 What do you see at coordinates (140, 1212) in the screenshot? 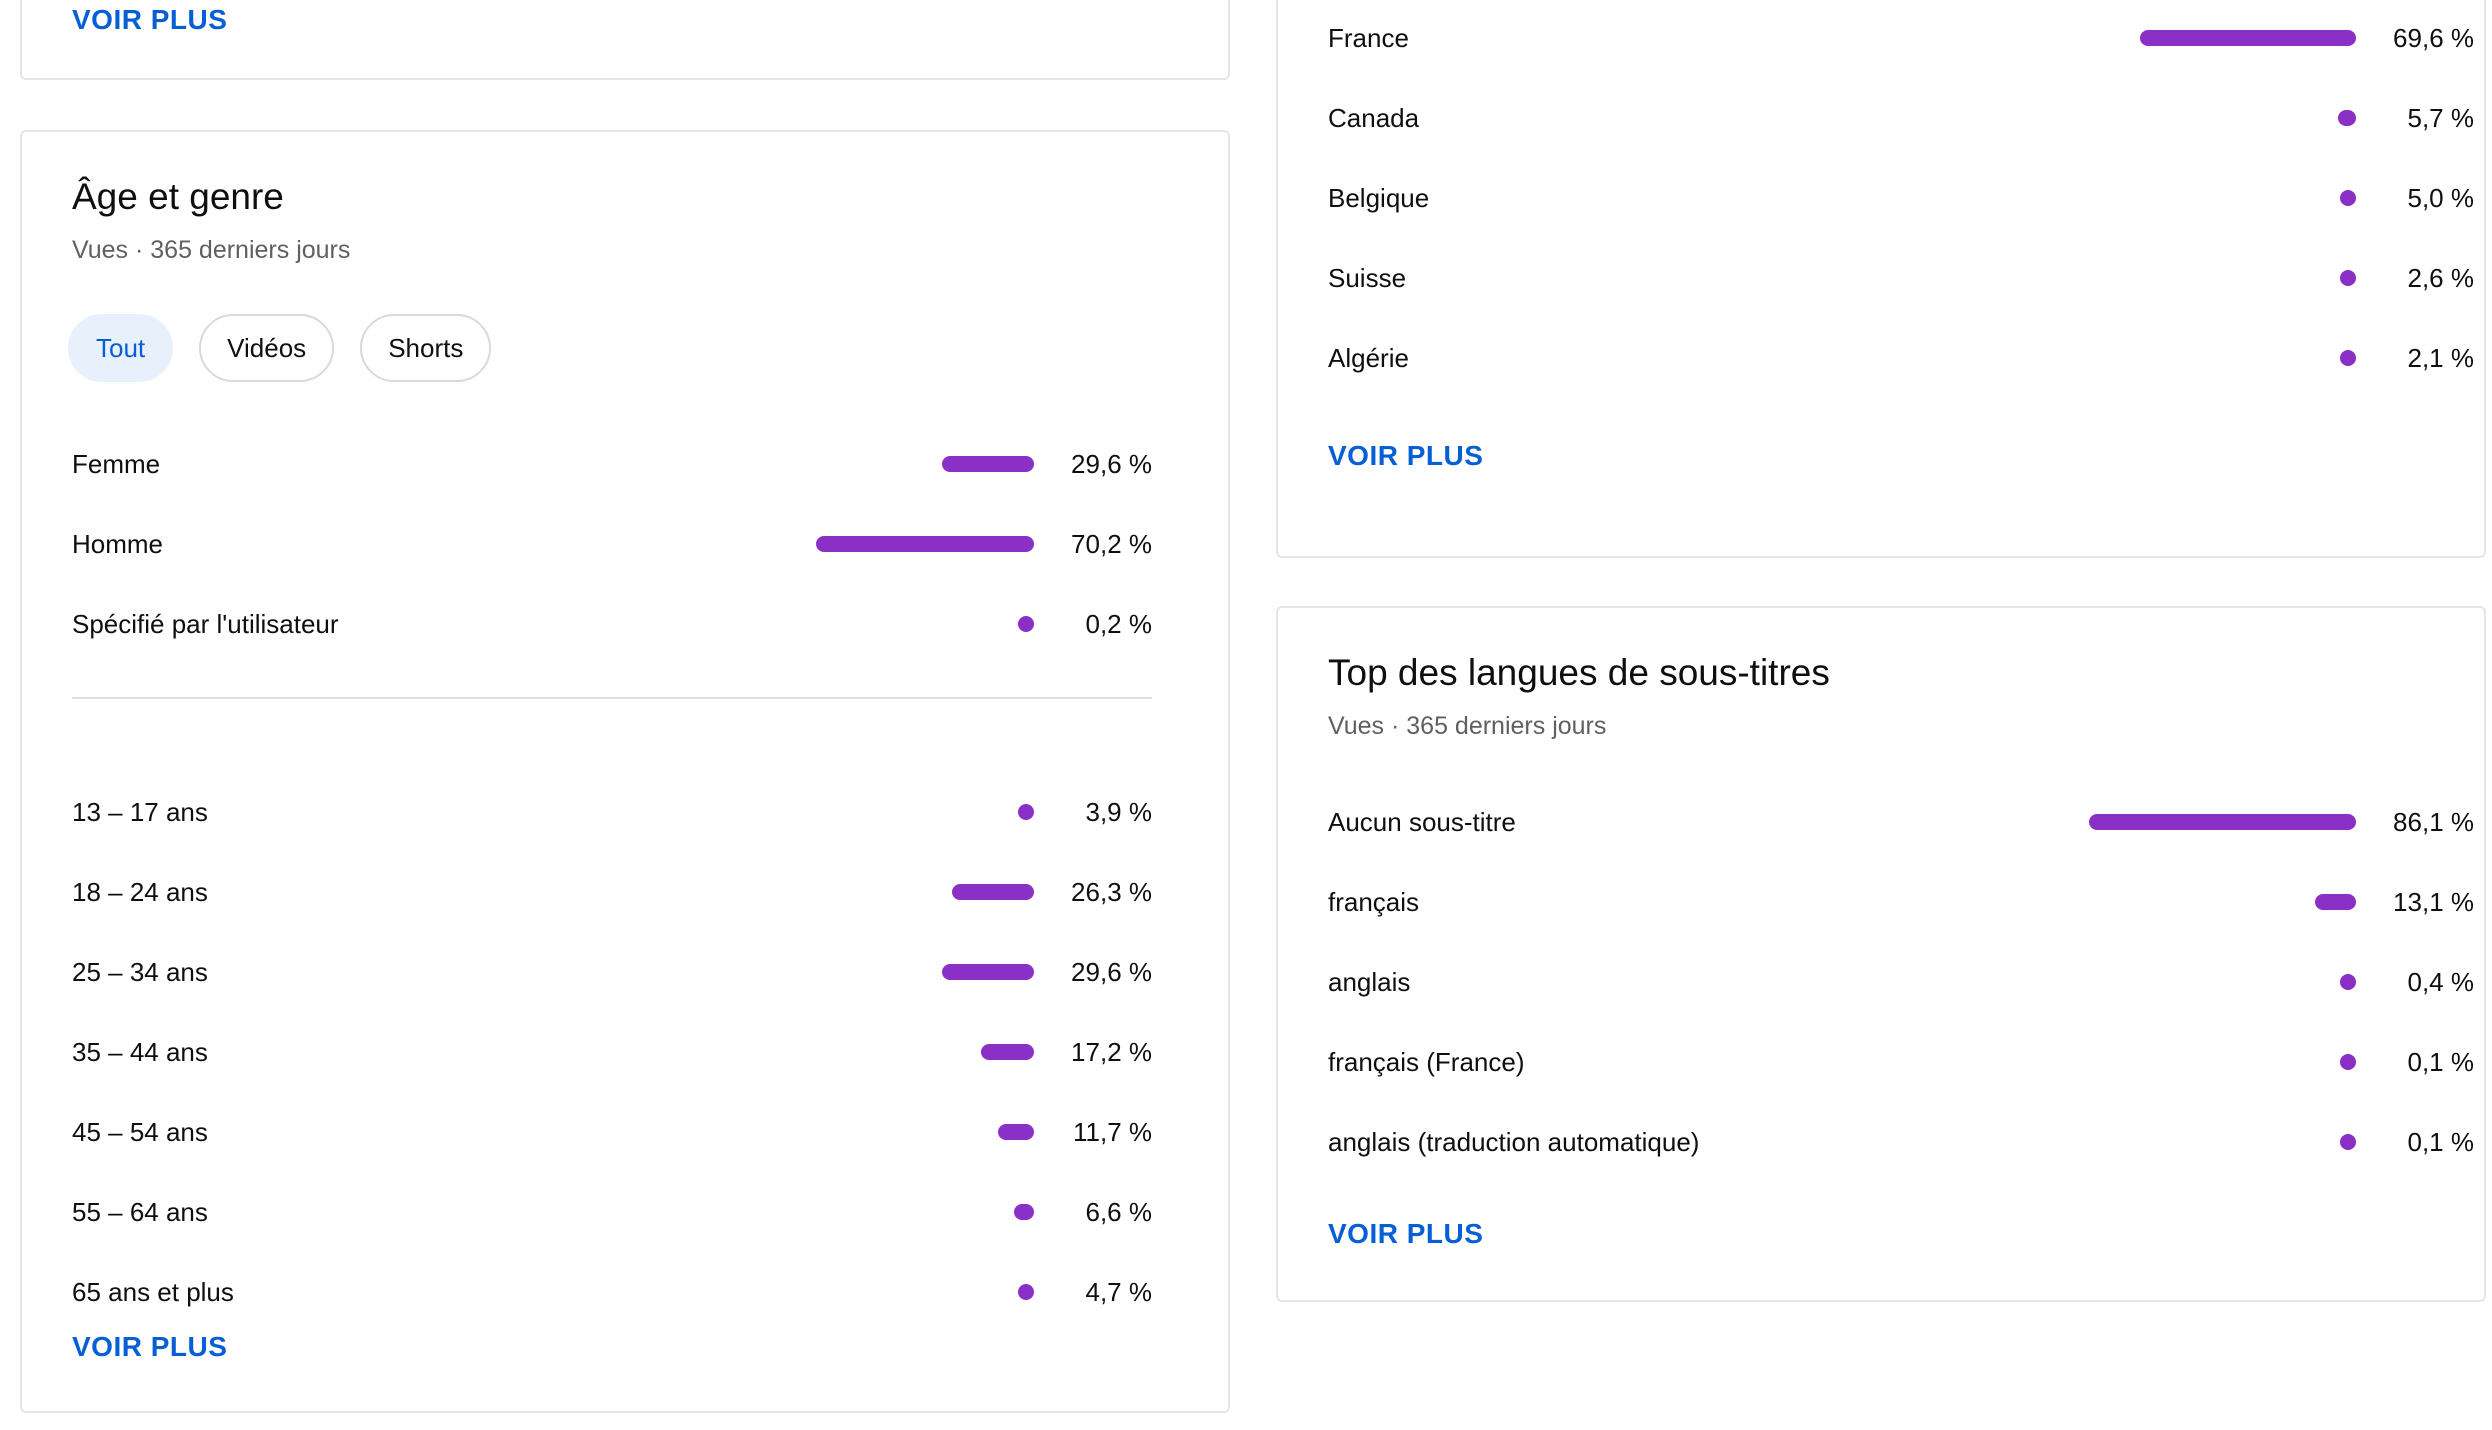
I see `age-label: 55 – 64 ans` at bounding box center [140, 1212].